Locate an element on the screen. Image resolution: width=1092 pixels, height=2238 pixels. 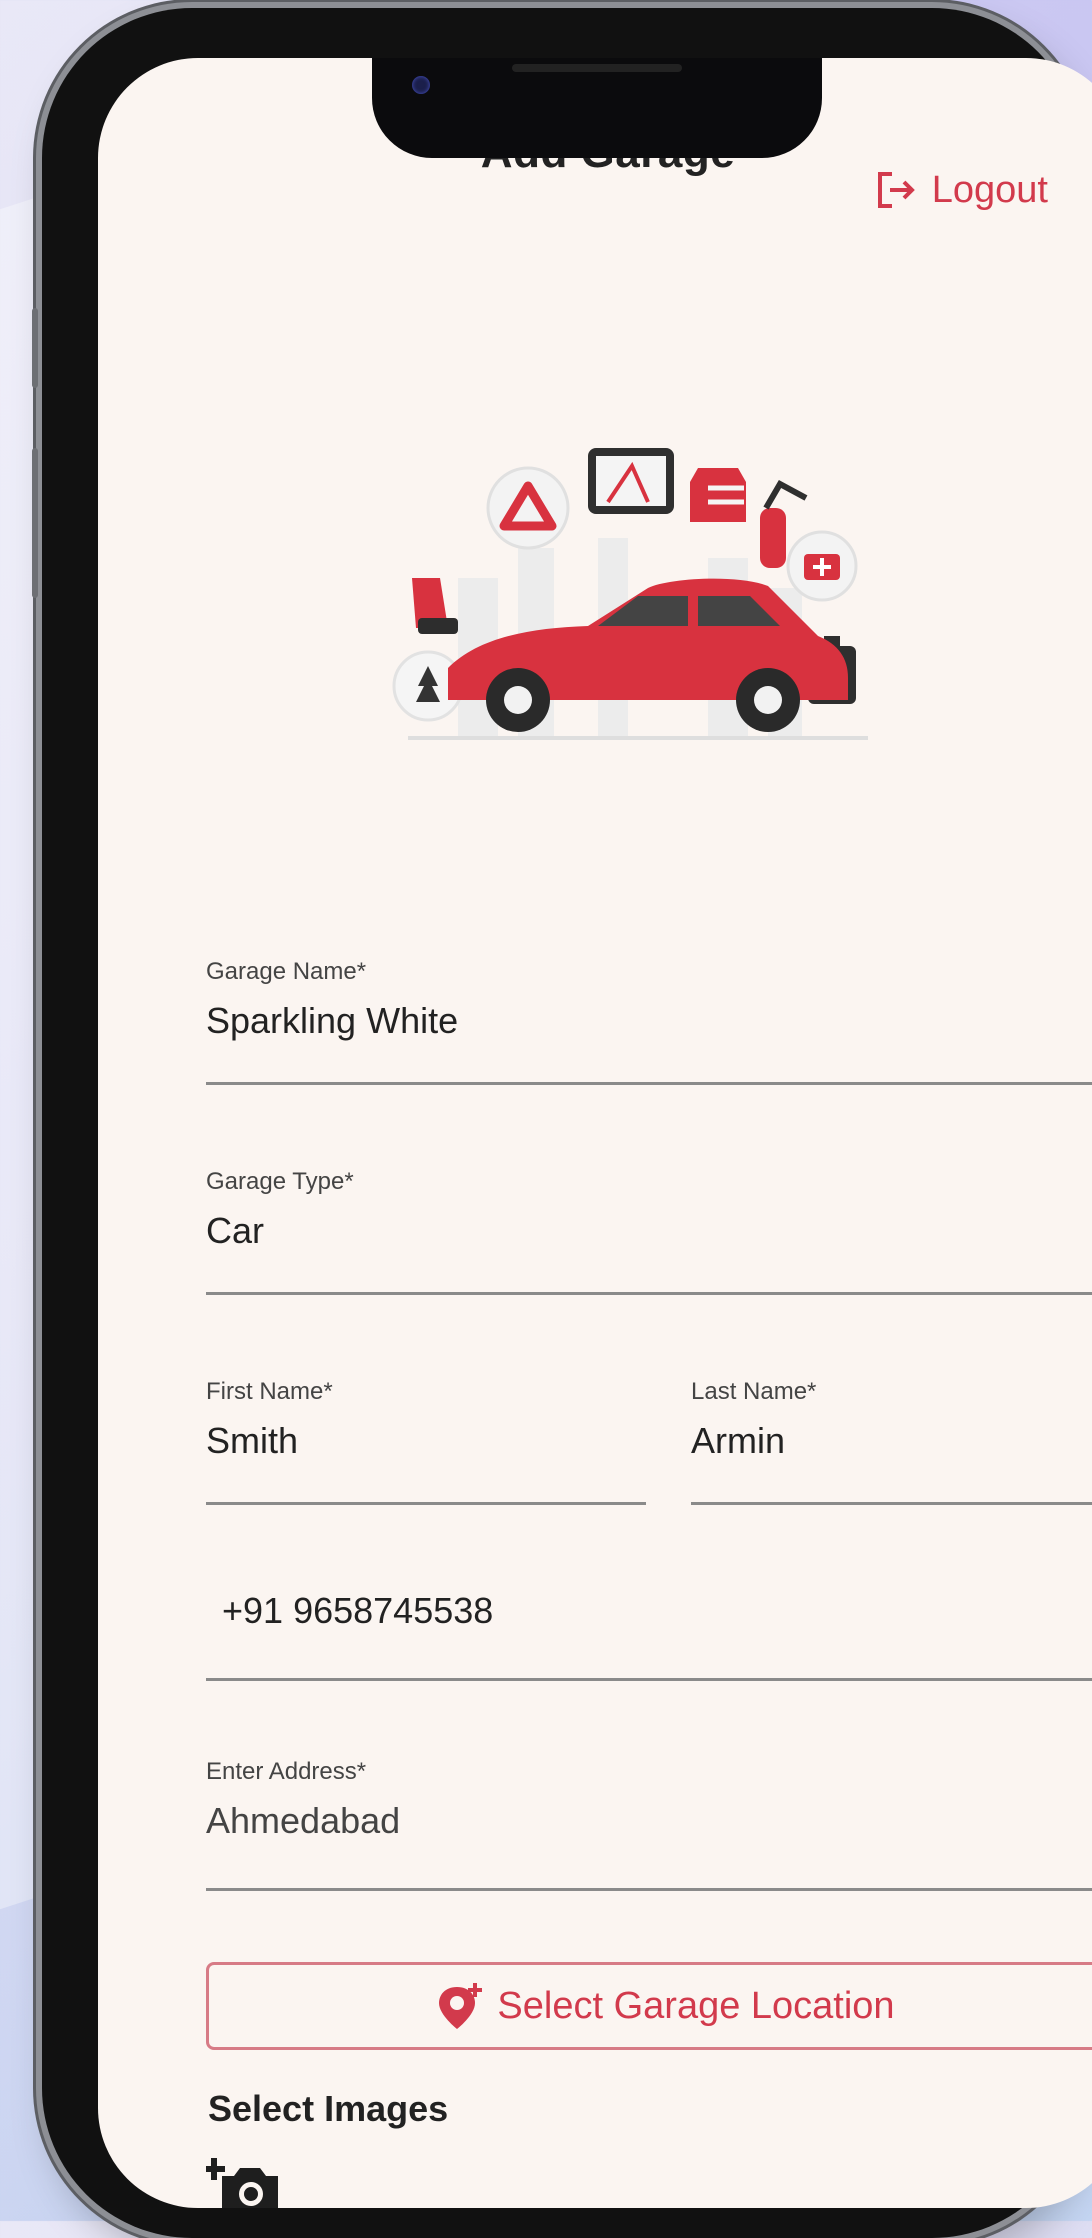
speaker-grille is located at coordinates (597, 68).